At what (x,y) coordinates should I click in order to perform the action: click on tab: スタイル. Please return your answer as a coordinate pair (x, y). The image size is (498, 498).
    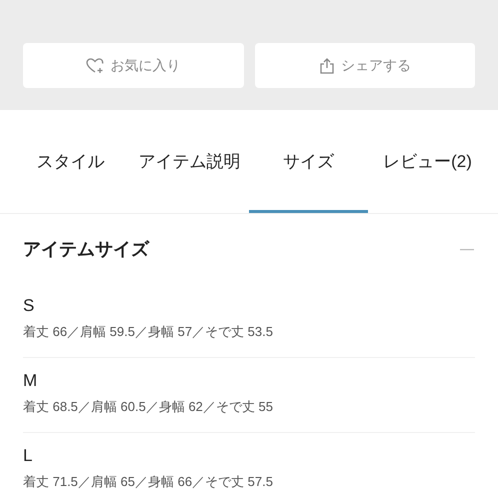
    Looking at the image, I should click on (70, 176).